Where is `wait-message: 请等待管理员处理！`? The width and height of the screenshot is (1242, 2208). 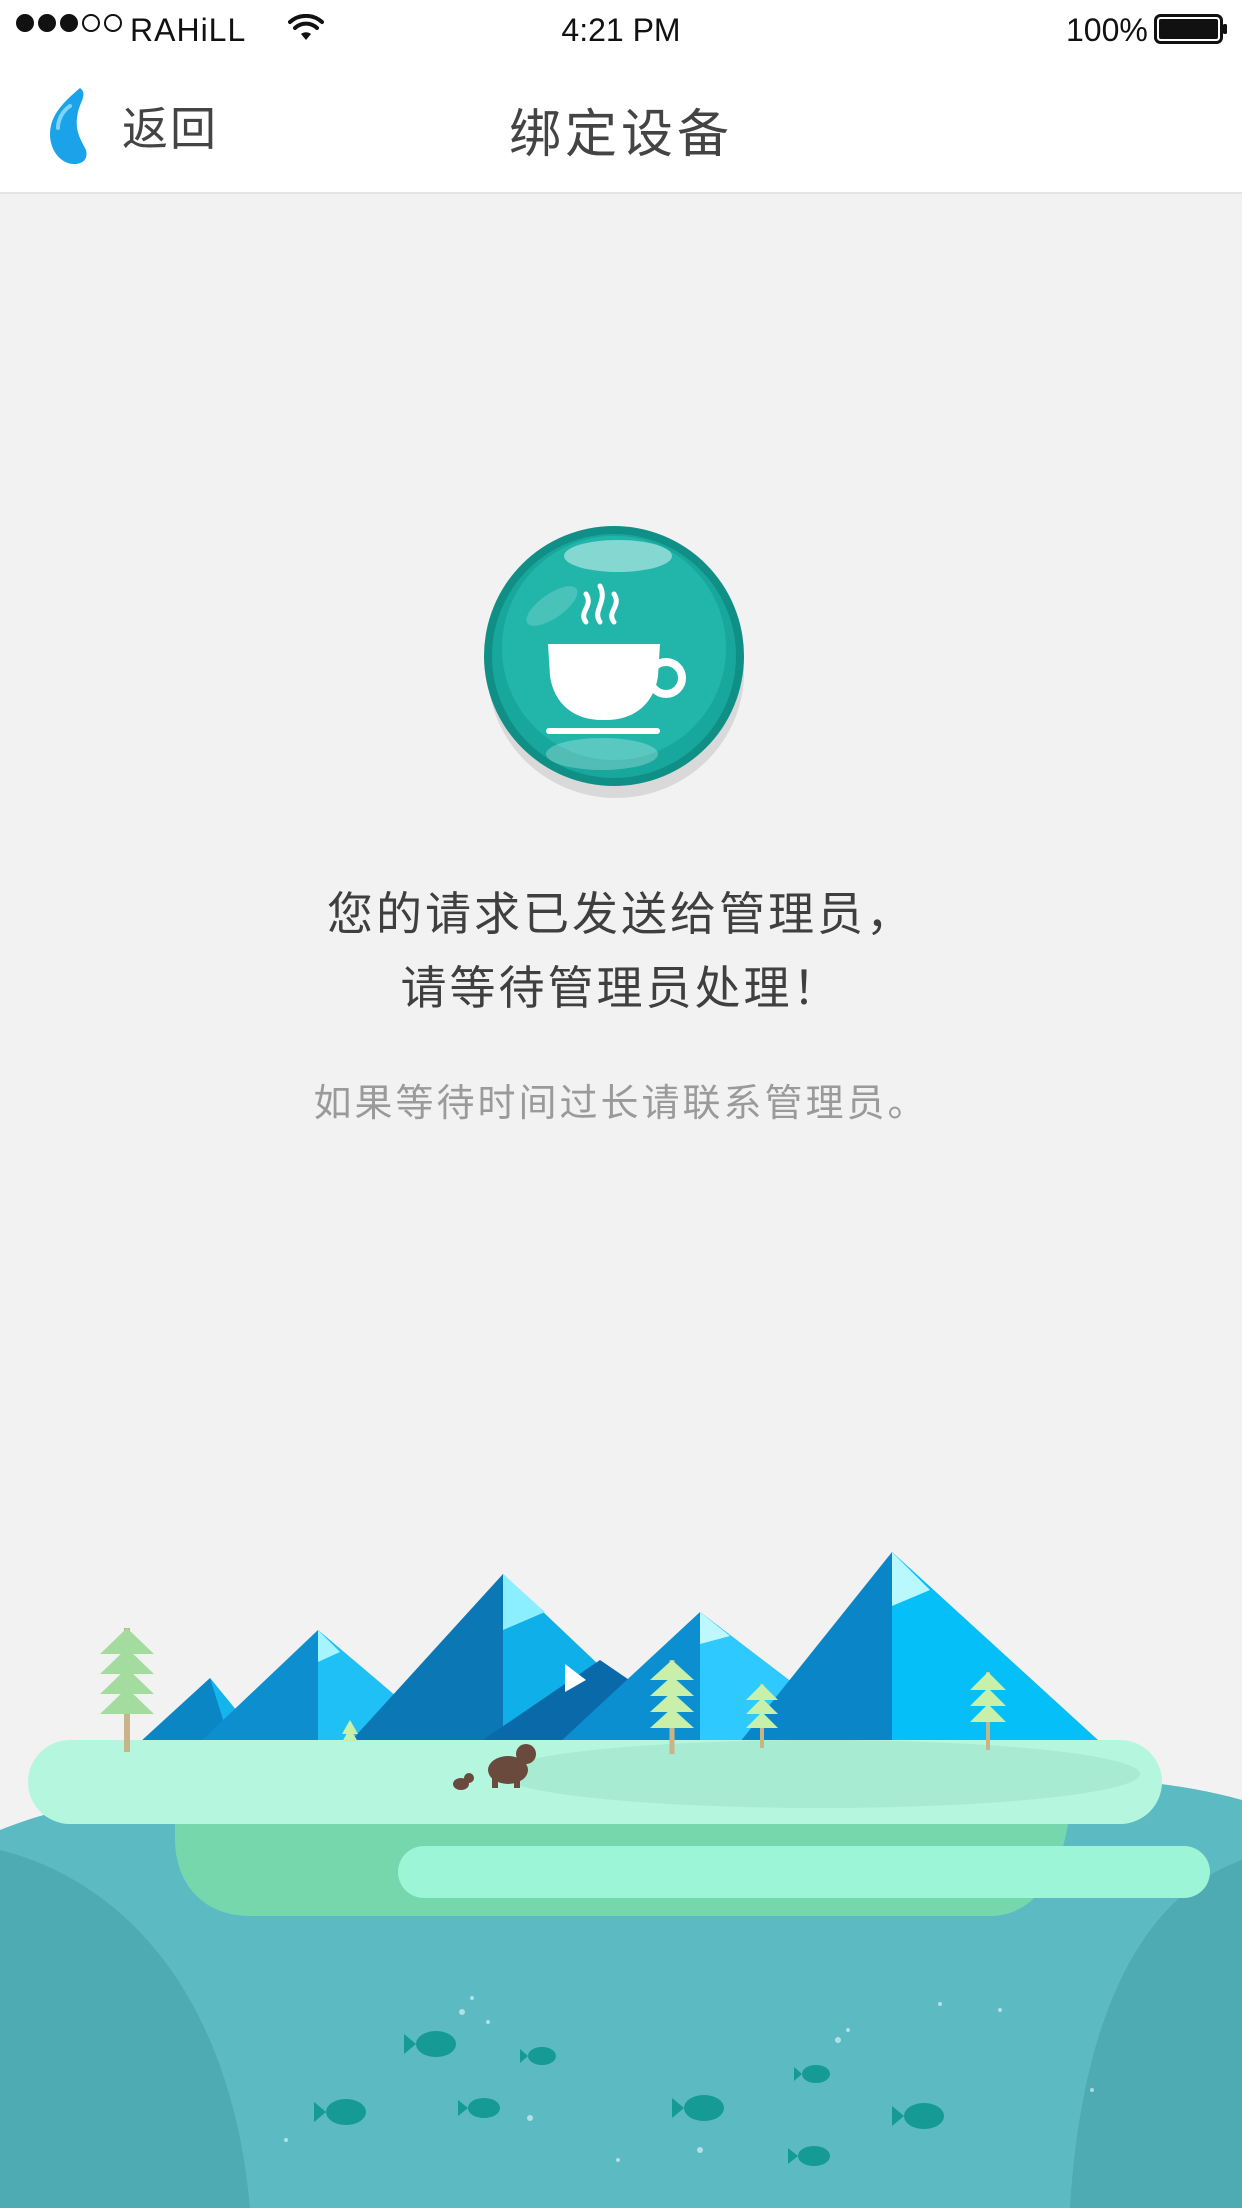 wait-message: 请等待管理员处理！ is located at coordinates (621, 988).